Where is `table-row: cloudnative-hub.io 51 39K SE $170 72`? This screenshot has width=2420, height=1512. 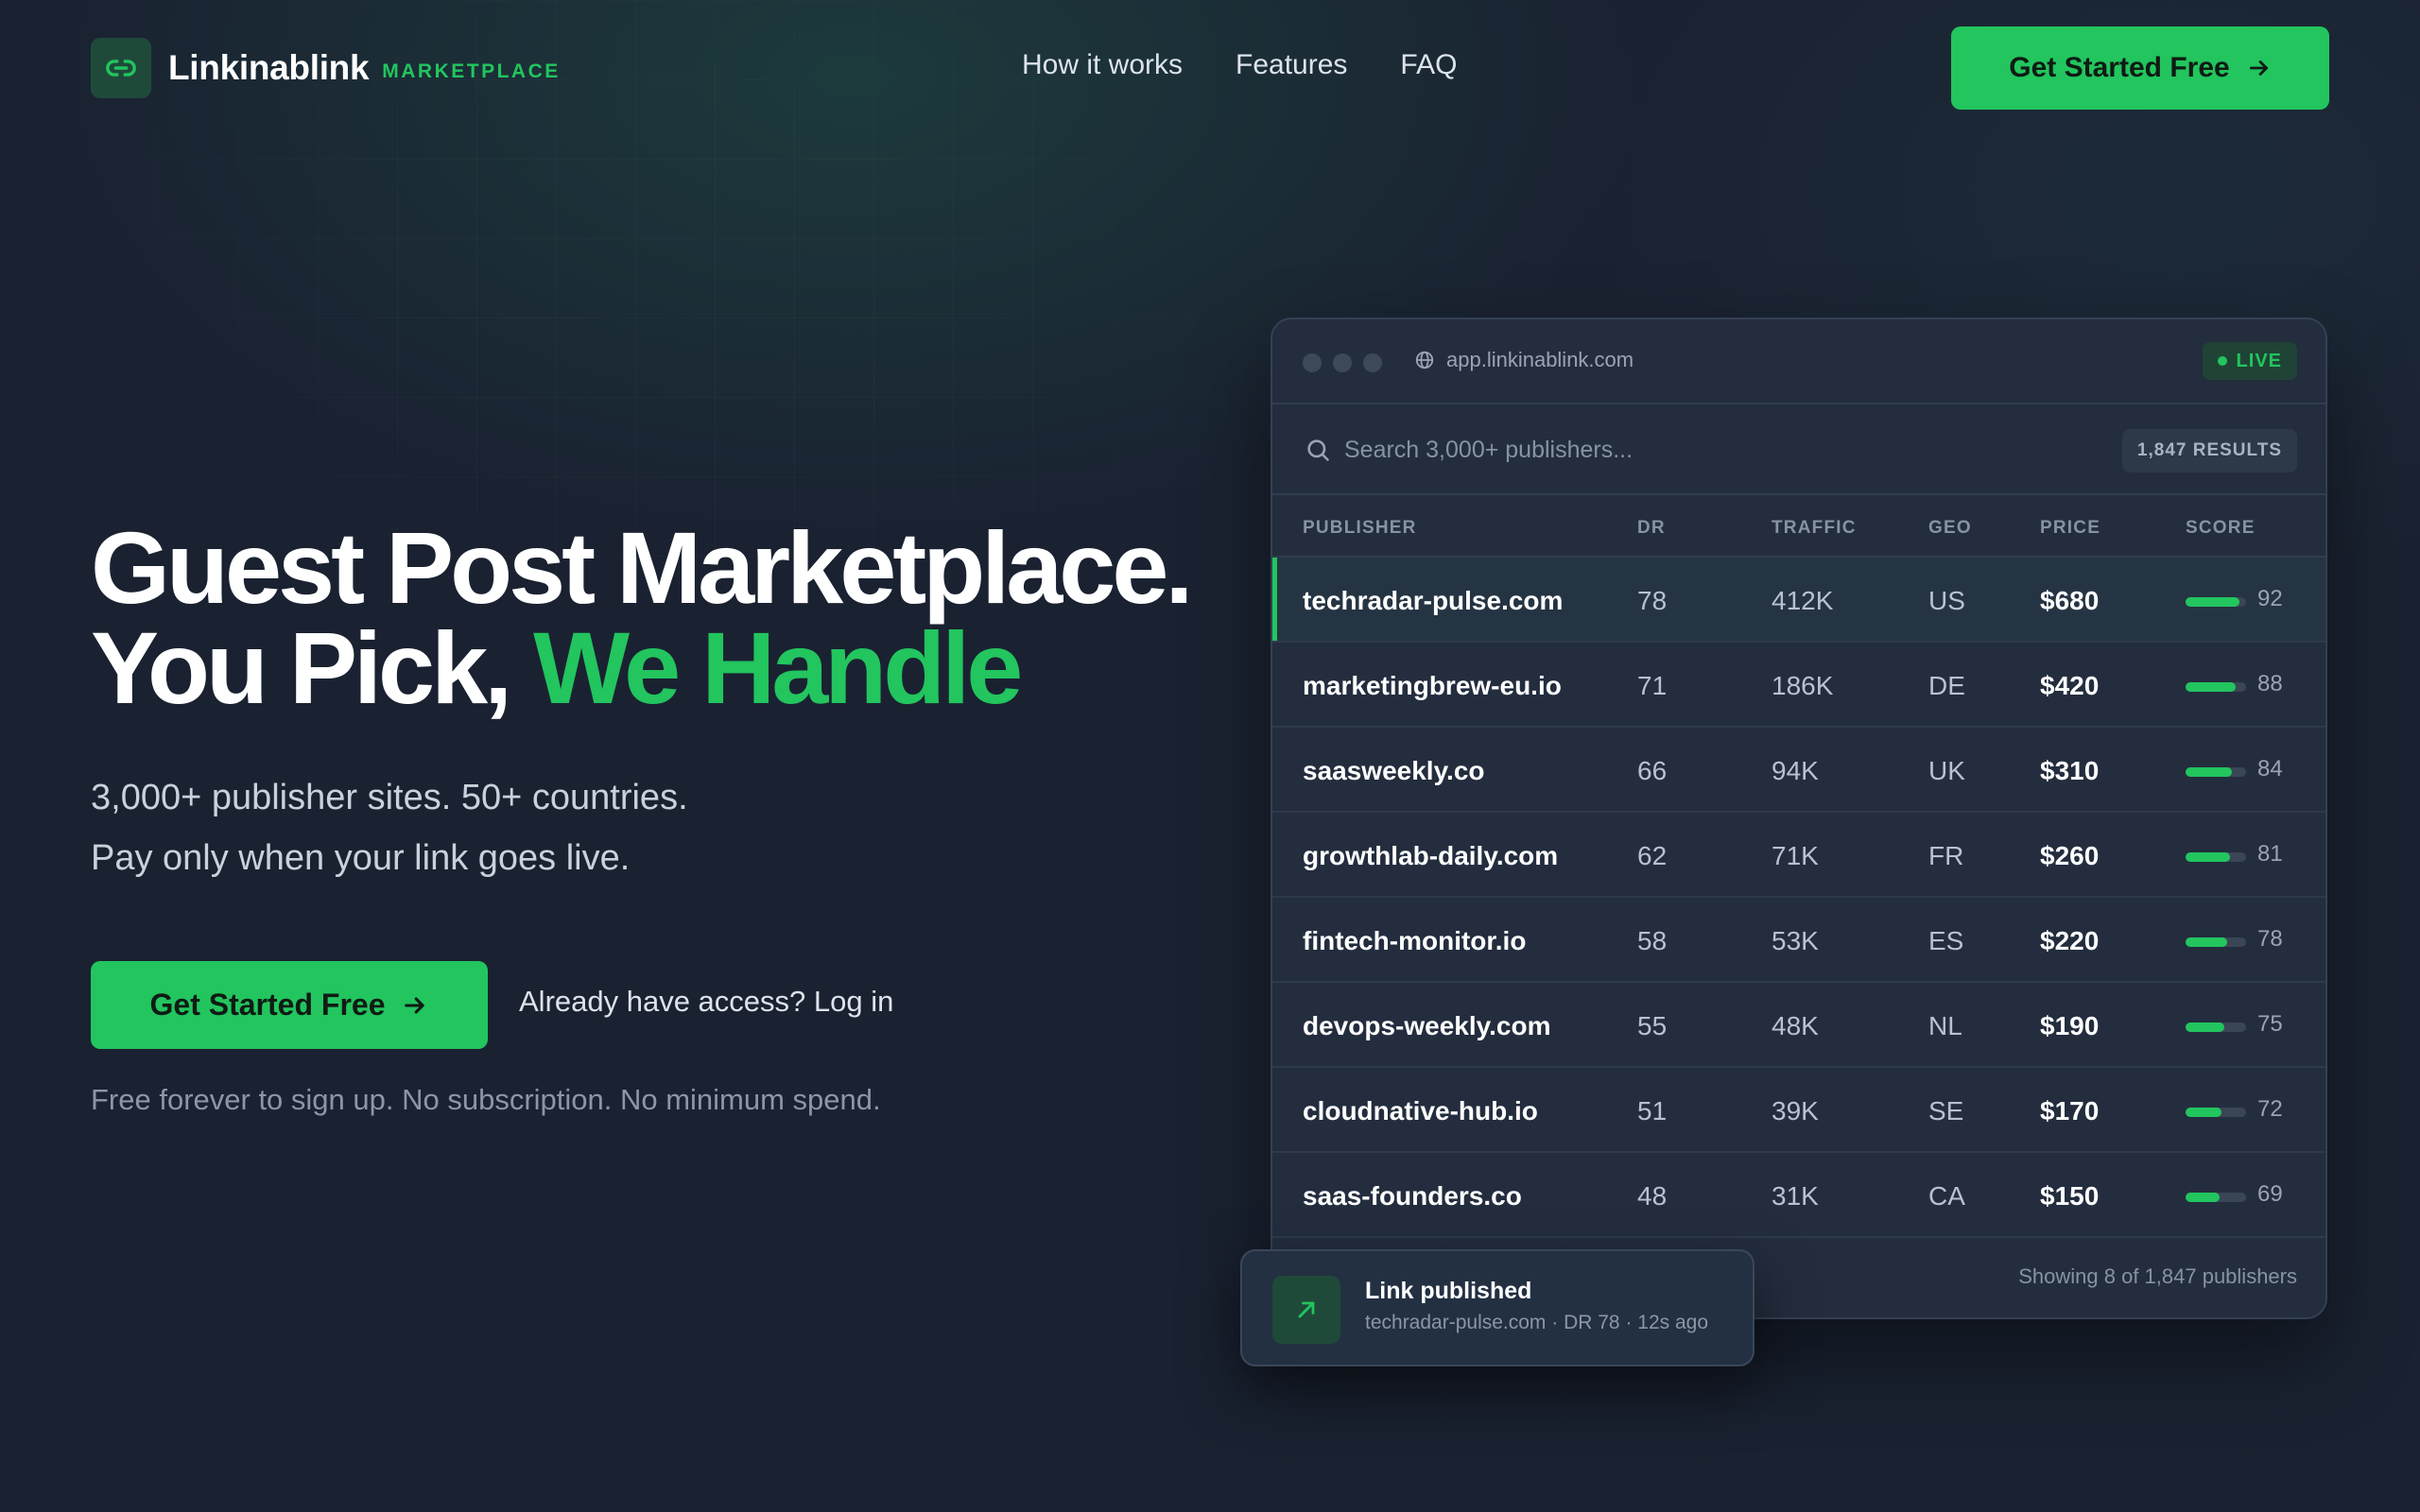 table-row: cloudnative-hub.io 51 39K SE $170 72 is located at coordinates (1798, 1110).